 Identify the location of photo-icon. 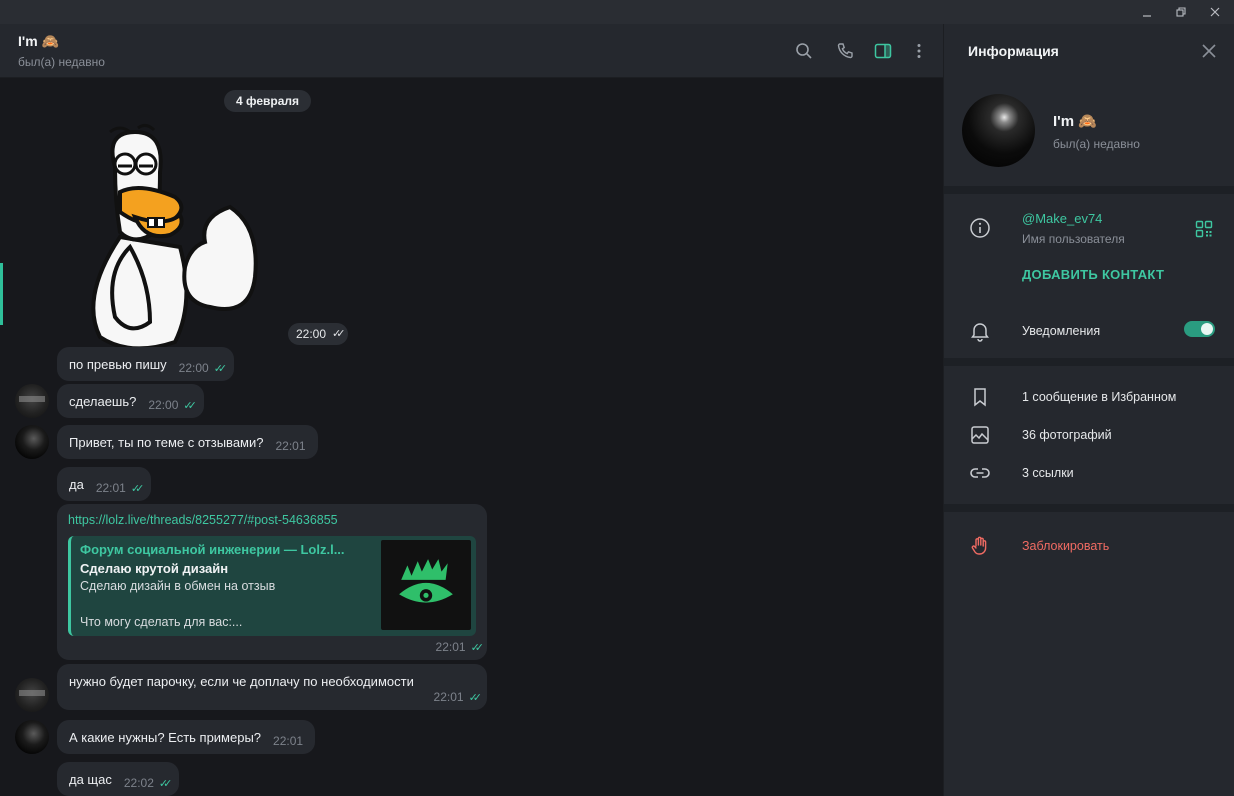
(980, 435).